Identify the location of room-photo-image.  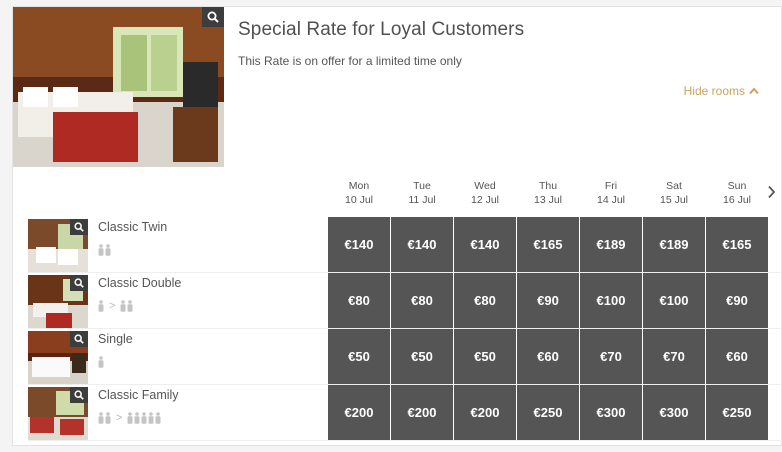
(118, 87).